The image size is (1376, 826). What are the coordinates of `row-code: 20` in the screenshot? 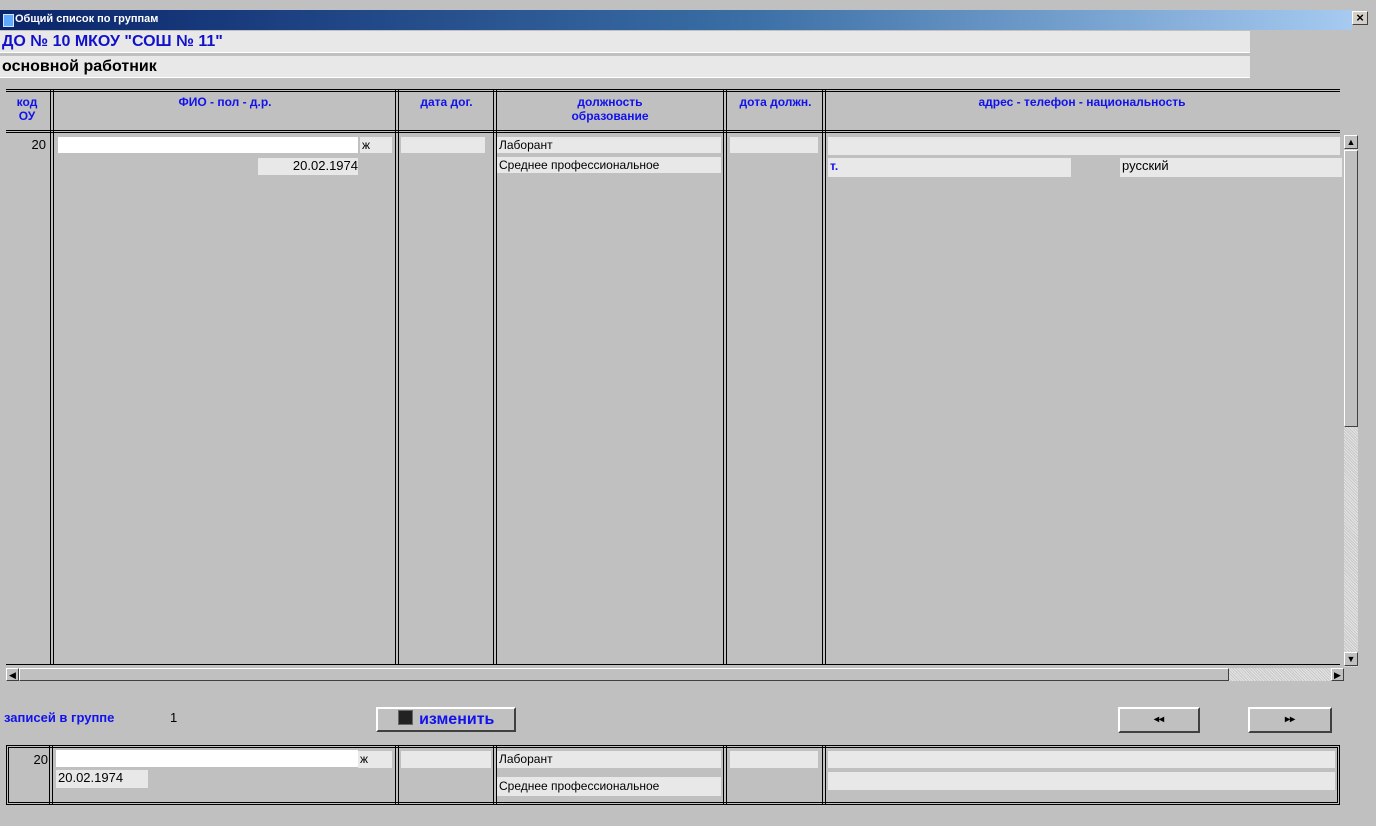 It's located at (38, 144).